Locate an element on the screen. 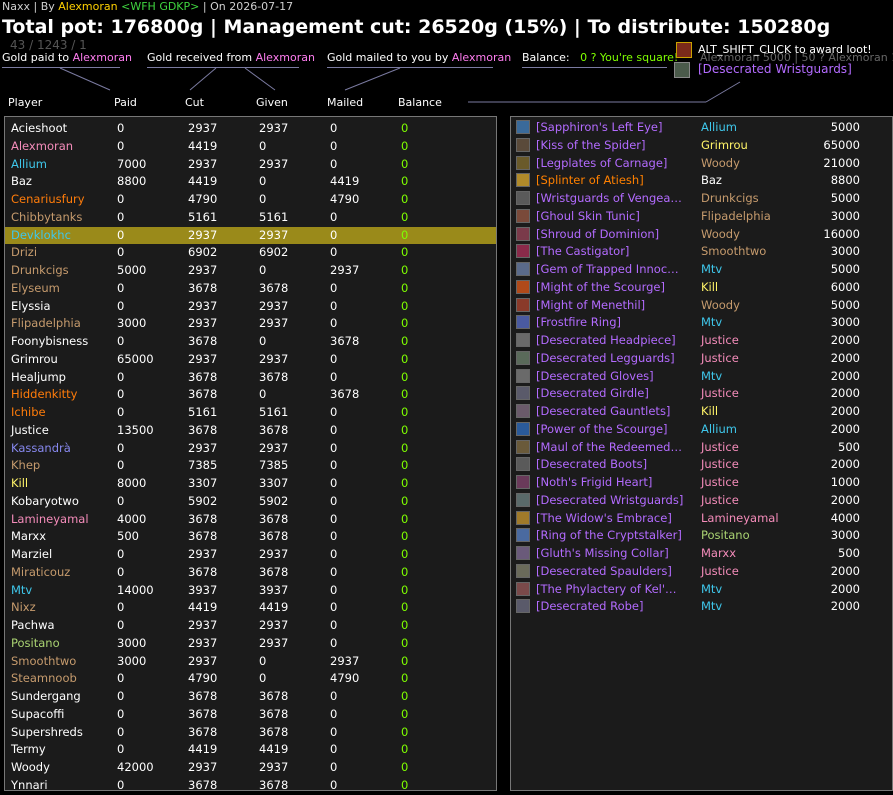 The width and height of the screenshot is (893, 795). player-row: Lamineyamal 4000 3678 3678 0 0 is located at coordinates (250, 520).